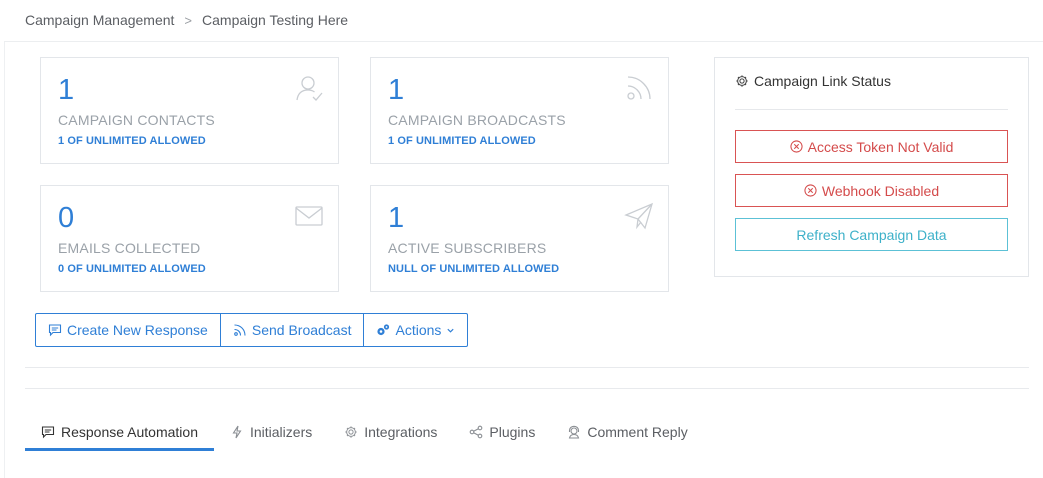 Image resolution: width=1043 pixels, height=478 pixels. What do you see at coordinates (476, 432) in the screenshot?
I see `share-icon` at bounding box center [476, 432].